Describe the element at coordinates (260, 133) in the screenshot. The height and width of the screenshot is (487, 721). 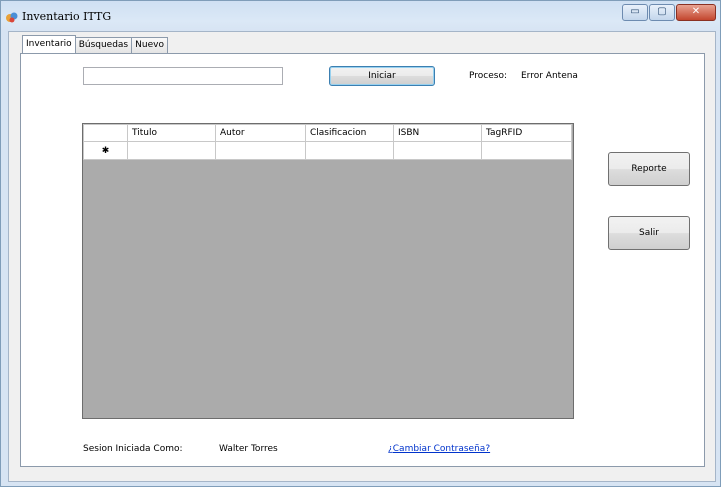
I see `column-header-autor: Autor` at that location.